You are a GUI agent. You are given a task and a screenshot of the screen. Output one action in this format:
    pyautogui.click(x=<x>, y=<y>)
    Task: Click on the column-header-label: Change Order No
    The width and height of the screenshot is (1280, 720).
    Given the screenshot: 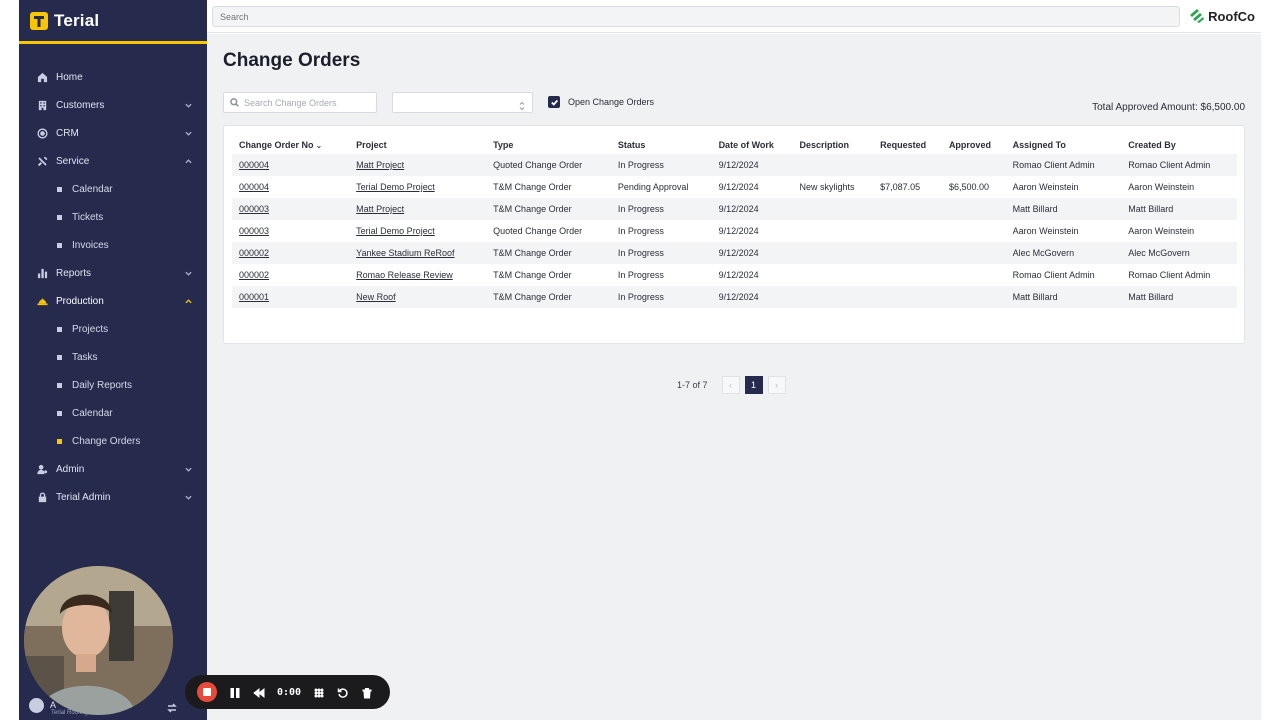 What is the action you would take?
    pyautogui.click(x=276, y=145)
    